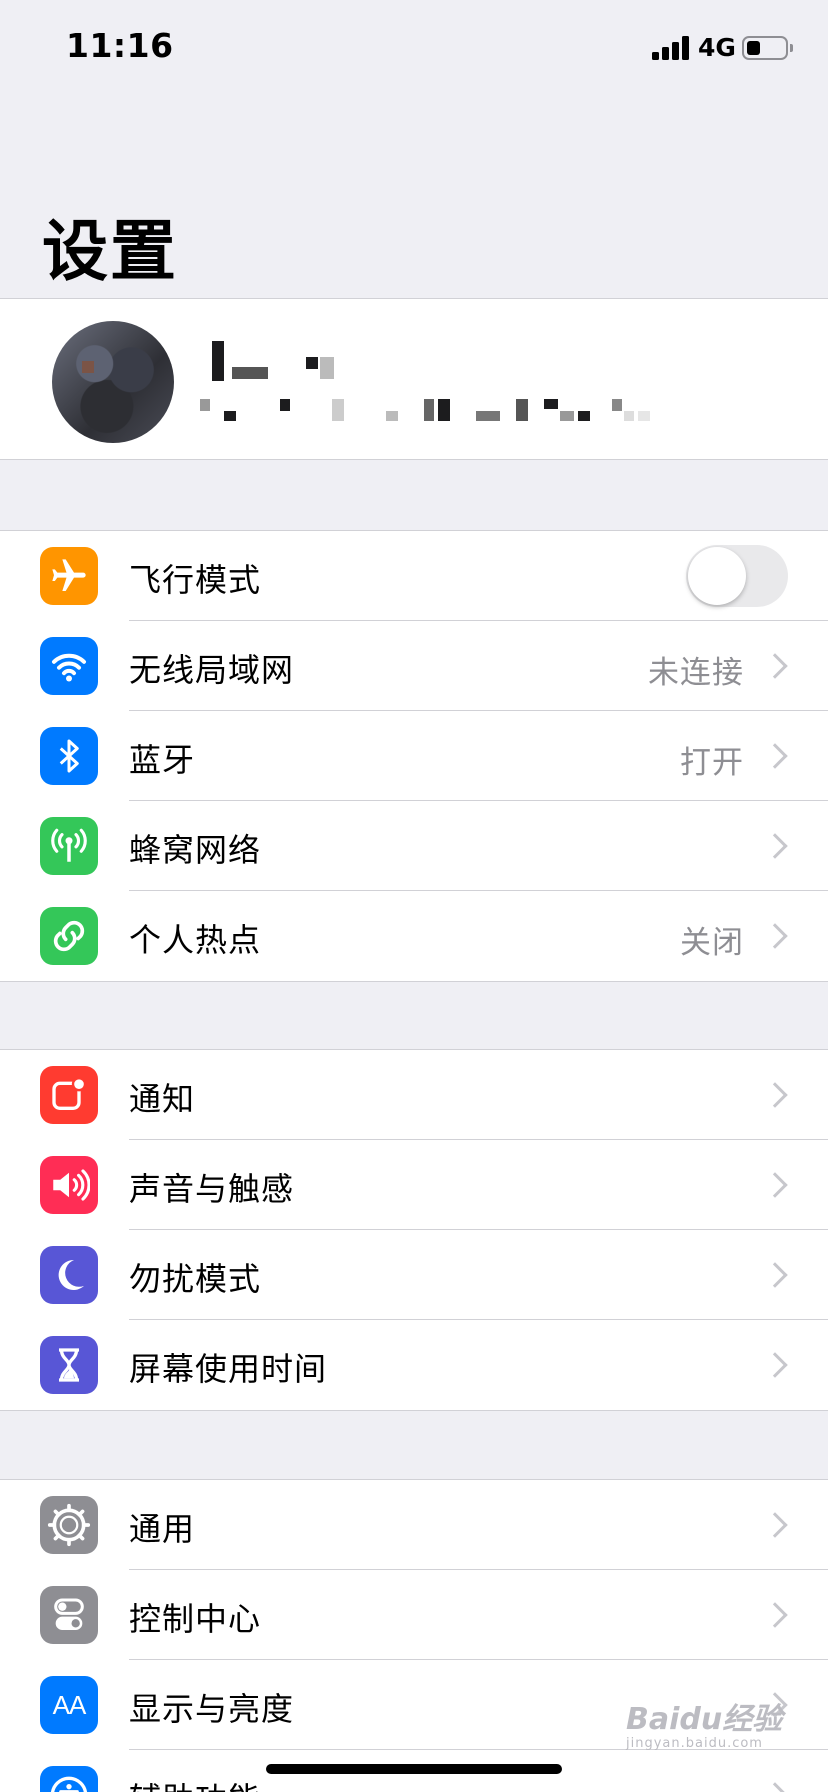 This screenshot has height=1792, width=828. I want to click on settings-row-wifi: 无线局域网 未连接, so click(414, 666).